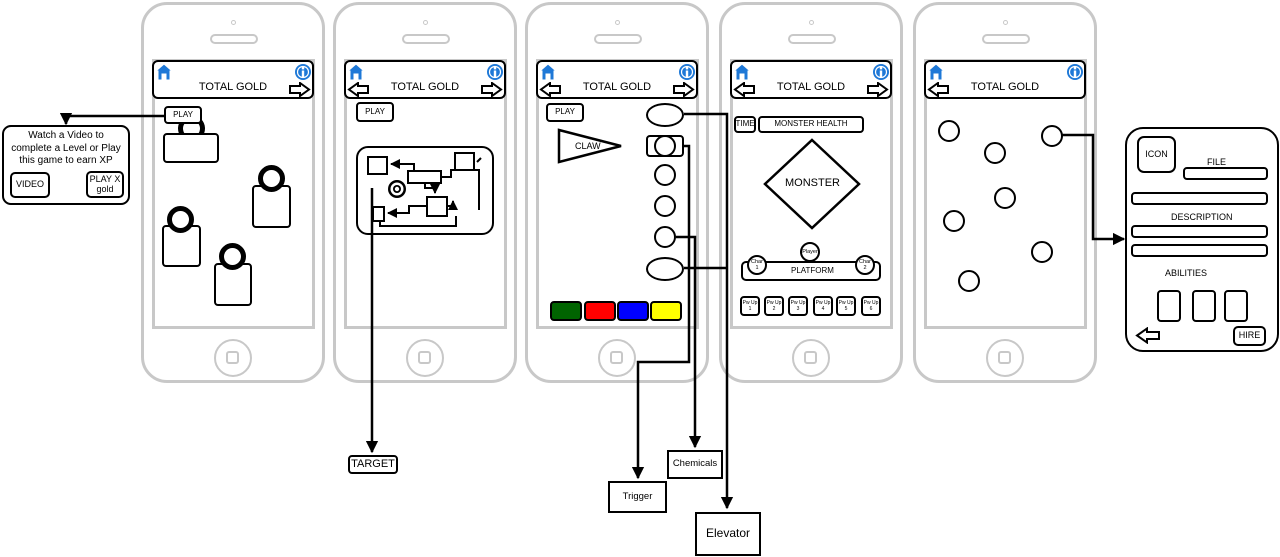 This screenshot has width=1280, height=557. Describe the element at coordinates (1225, 173) in the screenshot. I see `file-field` at that location.